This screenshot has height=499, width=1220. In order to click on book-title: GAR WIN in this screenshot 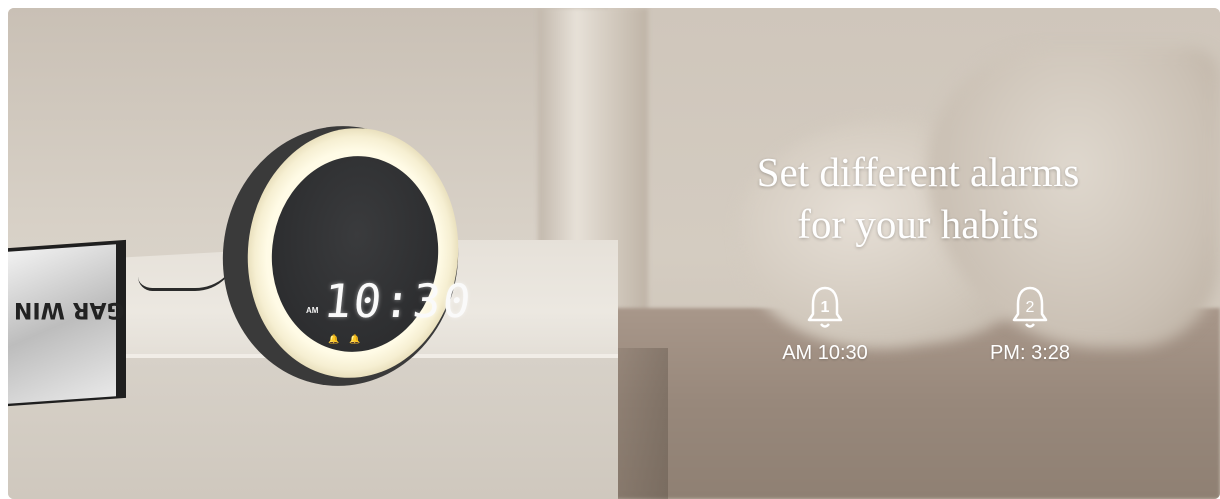, I will do `click(69, 309)`.